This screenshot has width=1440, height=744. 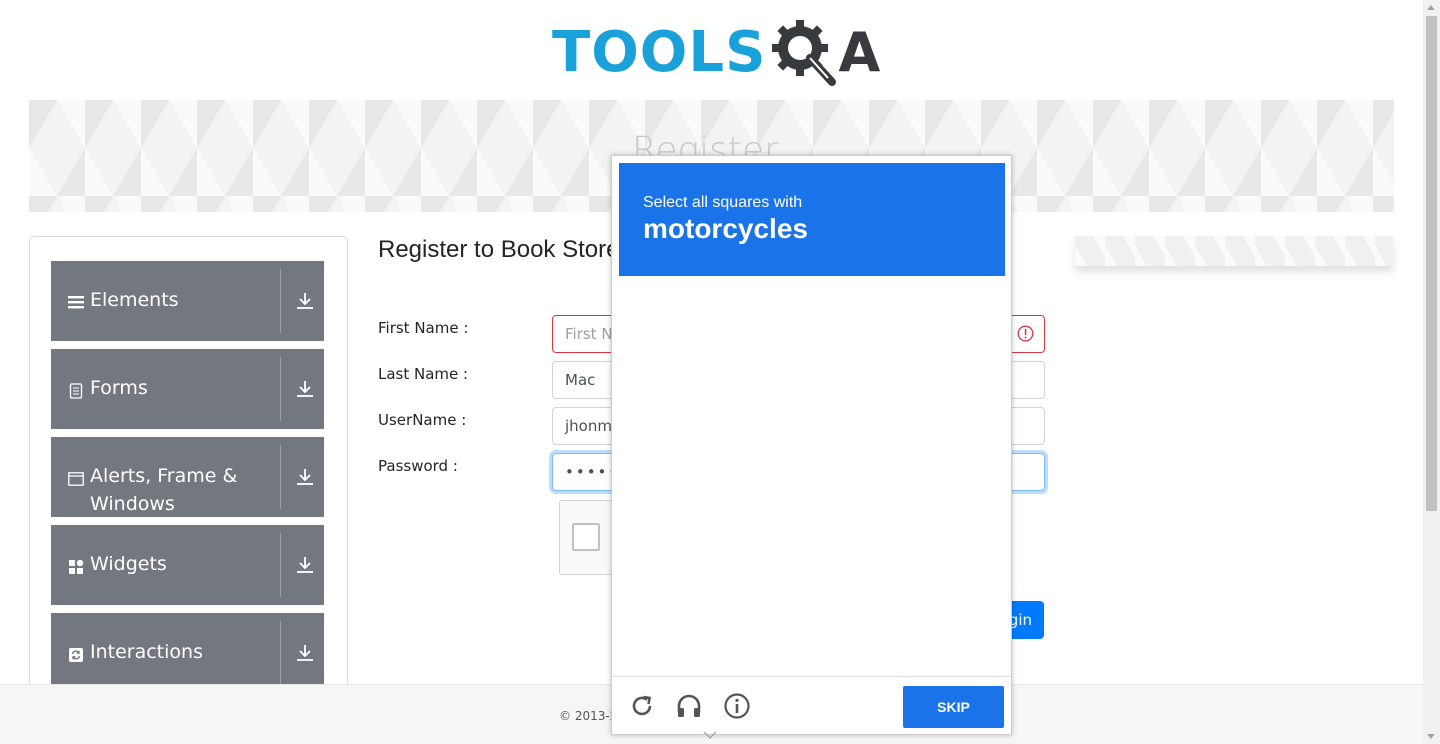 I want to click on sidebar-group-label: Interactions, so click(x=146, y=652).